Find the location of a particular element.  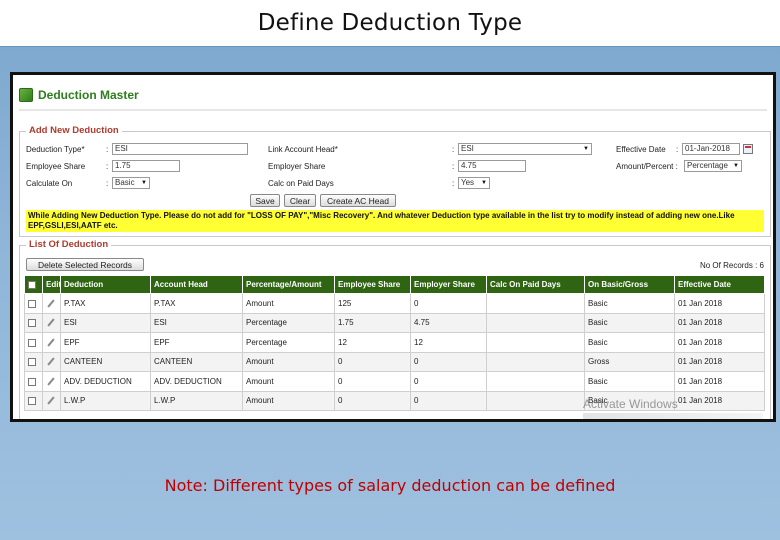

deduction-type-input: ESI is located at coordinates (180, 149).